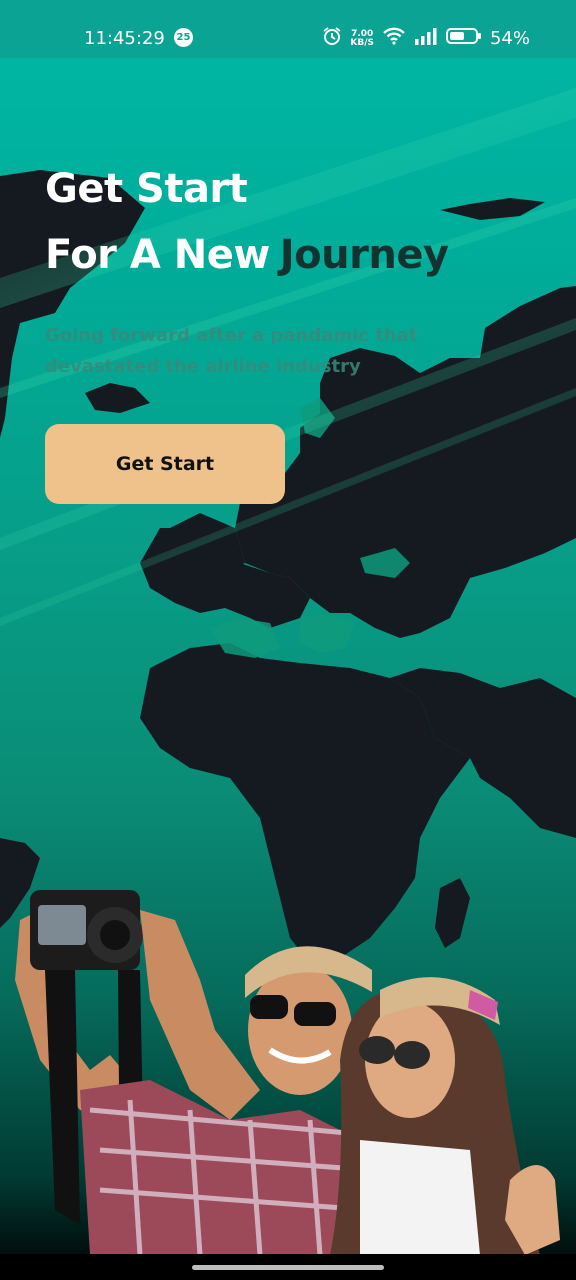  What do you see at coordinates (364, 255) in the screenshot?
I see `headline-highlight: Journey` at bounding box center [364, 255].